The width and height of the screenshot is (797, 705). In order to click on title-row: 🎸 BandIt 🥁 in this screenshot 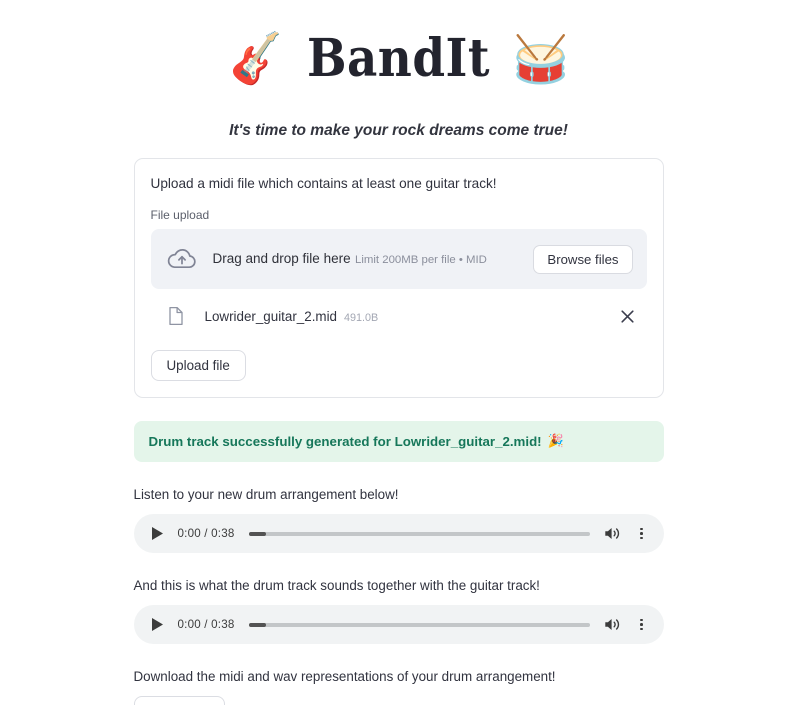, I will do `click(398, 59)`.